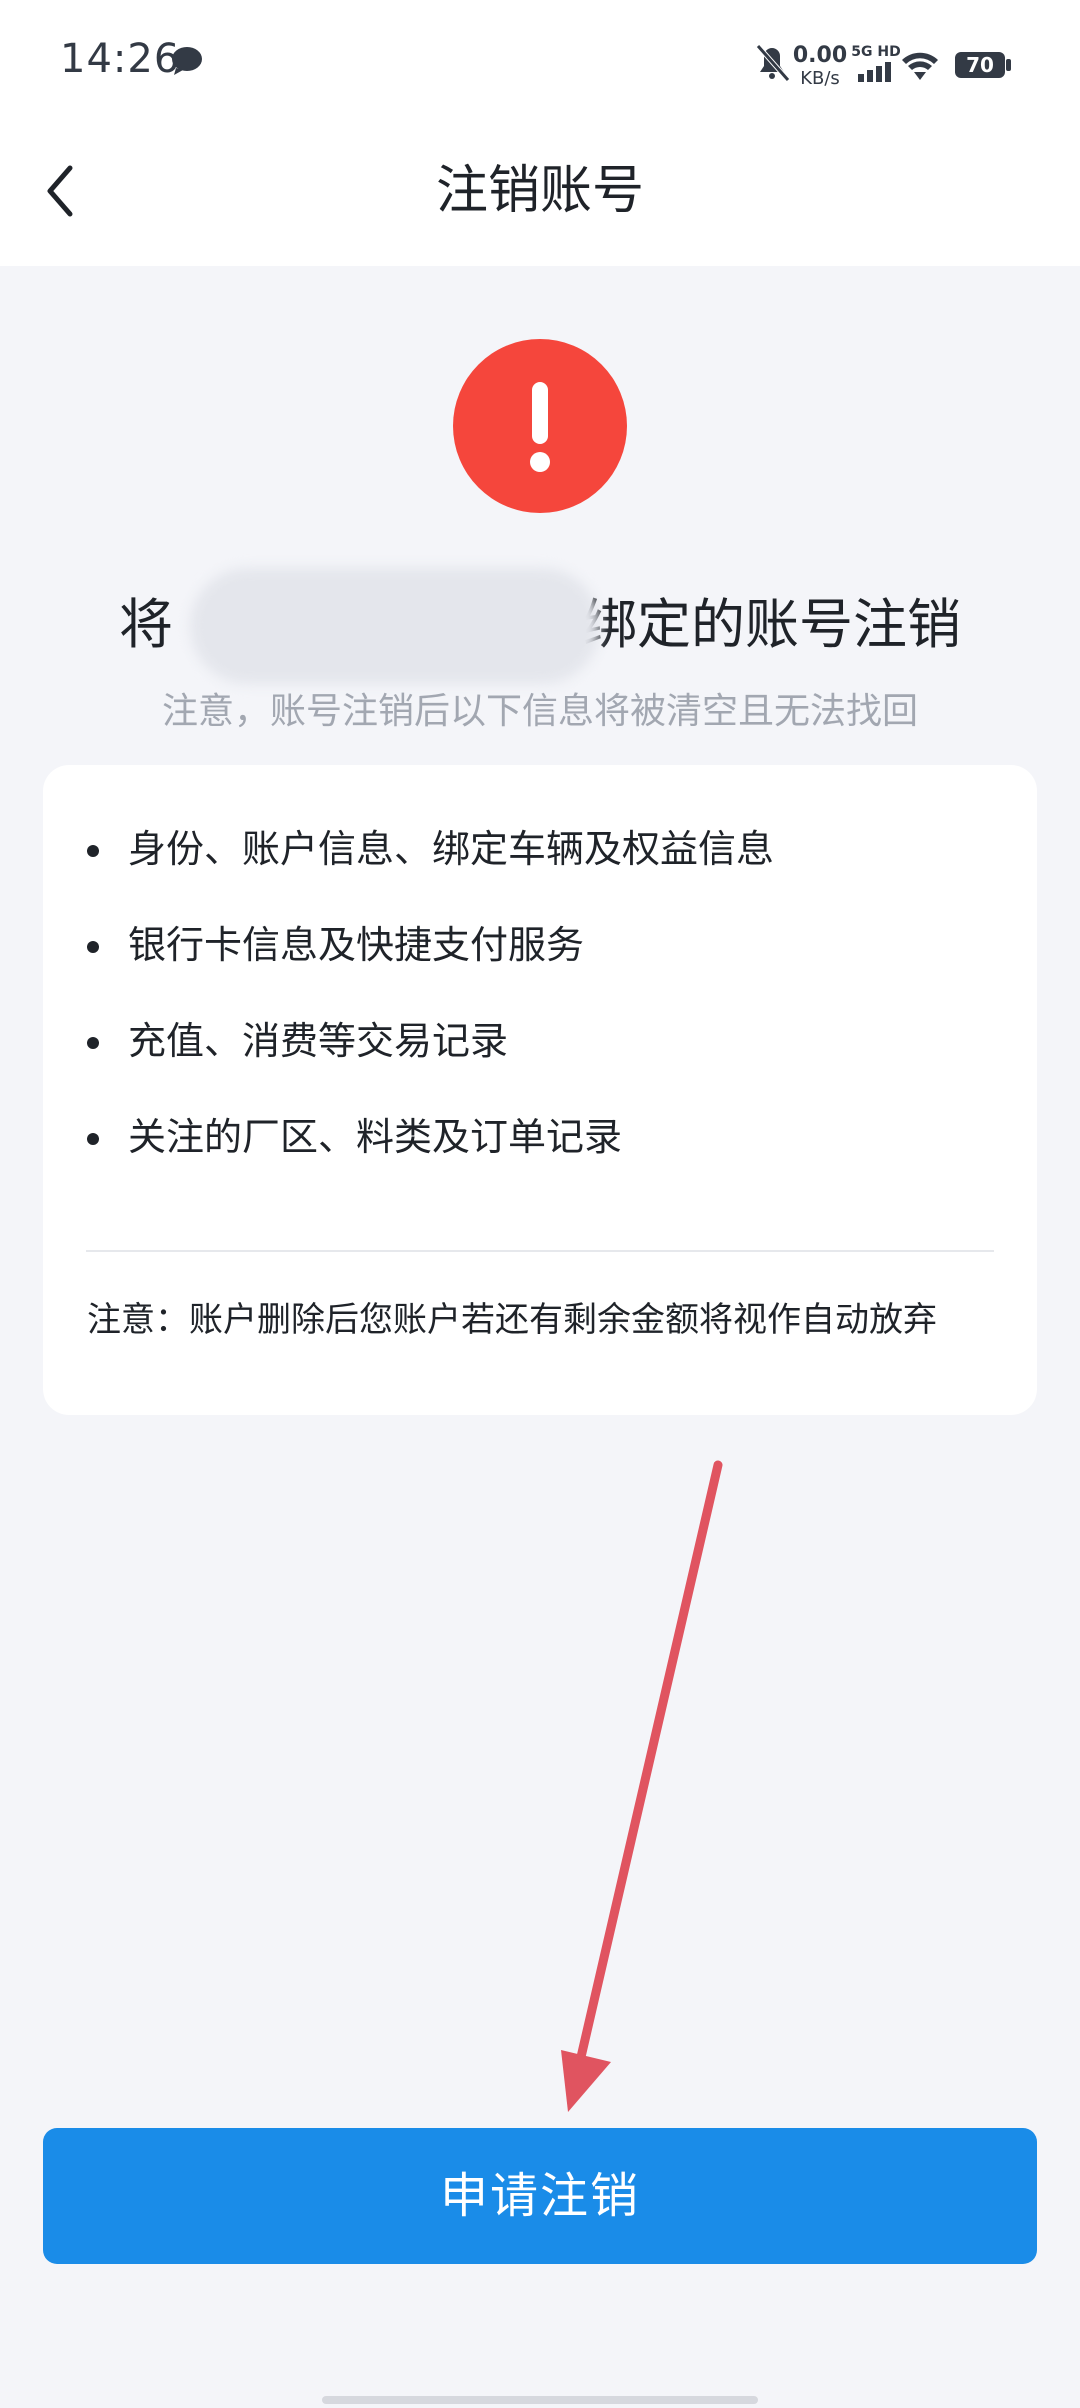  I want to click on warning-subtitle: 注意，账号注销后以下信息将被清空且无法找回, so click(539, 711).